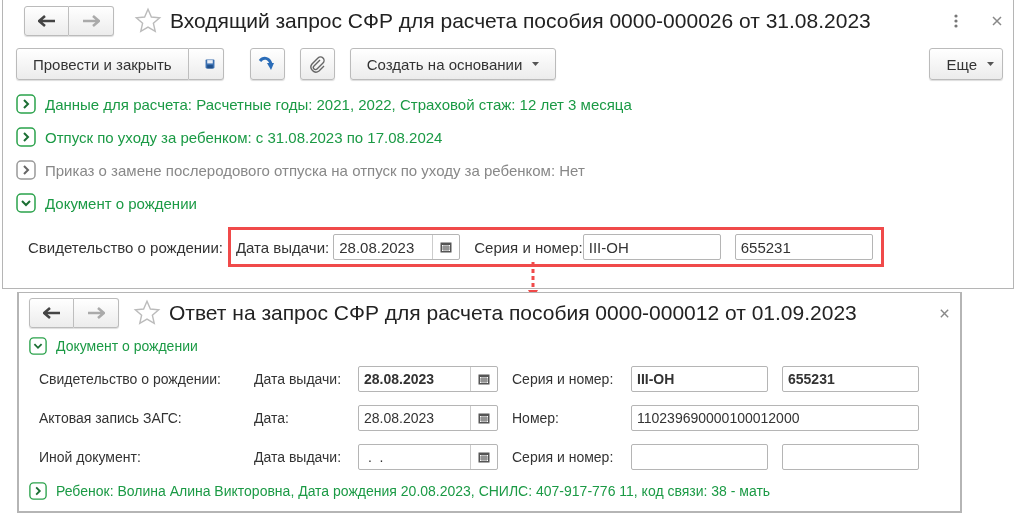  What do you see at coordinates (521, 21) in the screenshot?
I see `window-title: Входящий запрос СФР для расчета пособия 0000-000026 от 31.08.2023` at bounding box center [521, 21].